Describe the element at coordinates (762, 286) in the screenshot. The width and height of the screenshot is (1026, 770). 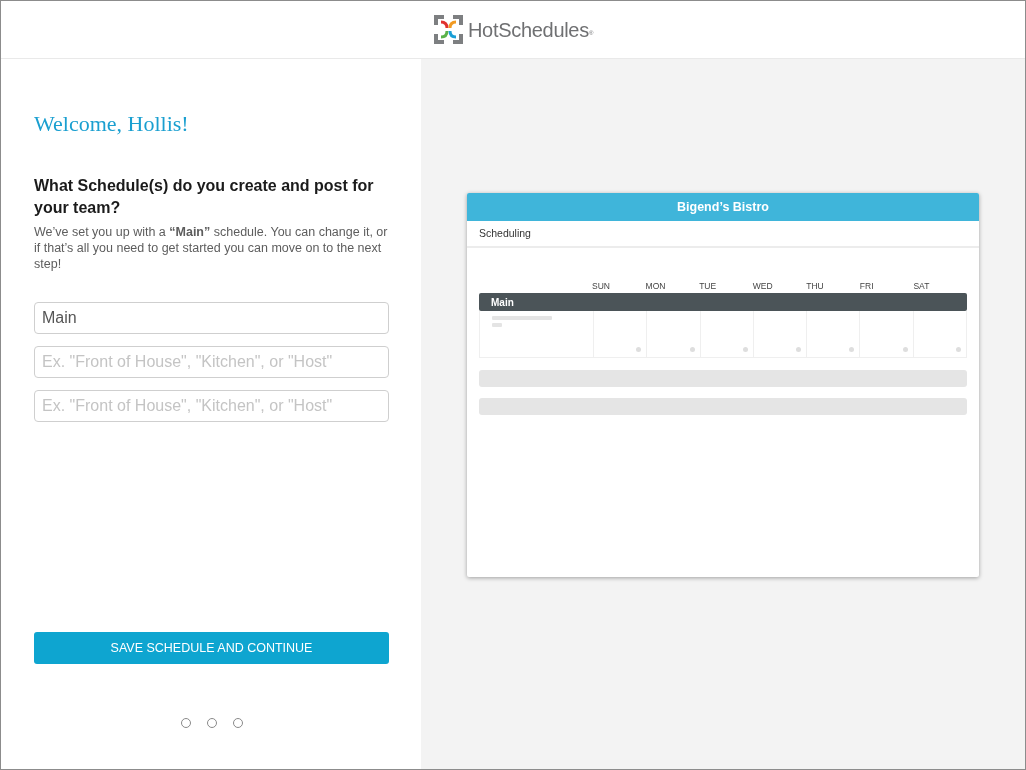
I see `day-label: WED` at that location.